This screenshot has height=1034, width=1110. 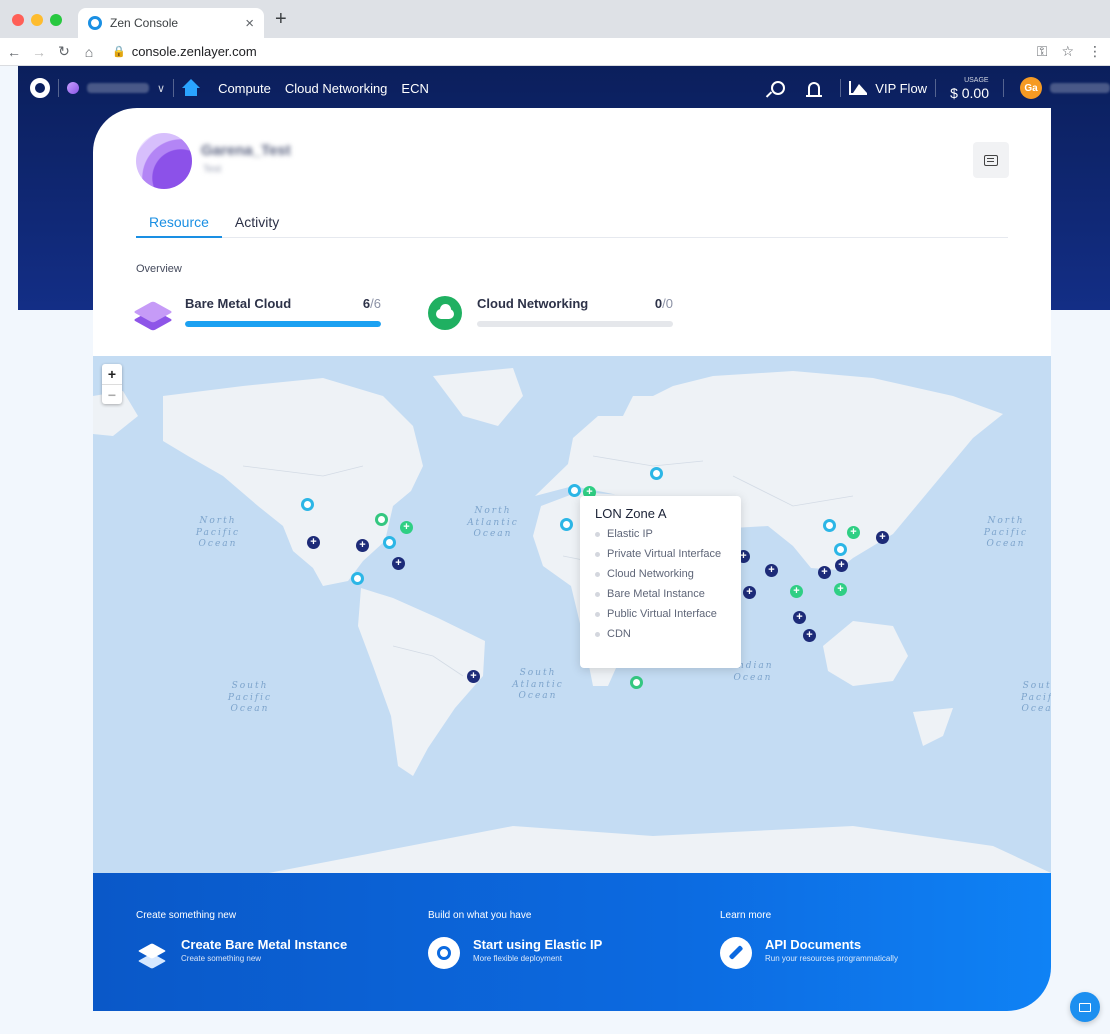 What do you see at coordinates (249, 23) in the screenshot?
I see `close-tab-icon: ×` at bounding box center [249, 23].